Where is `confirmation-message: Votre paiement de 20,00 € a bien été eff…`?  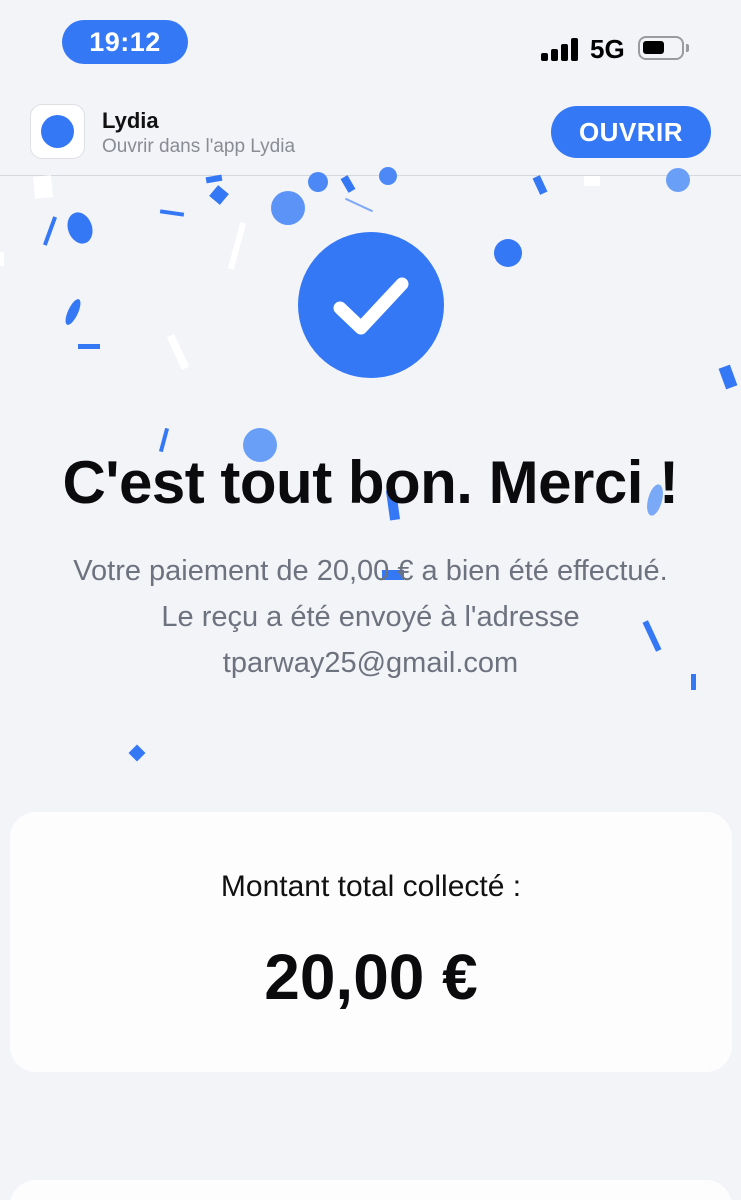
confirmation-message: Votre paiement de 20,00 € a bien été eff… is located at coordinates (370, 617).